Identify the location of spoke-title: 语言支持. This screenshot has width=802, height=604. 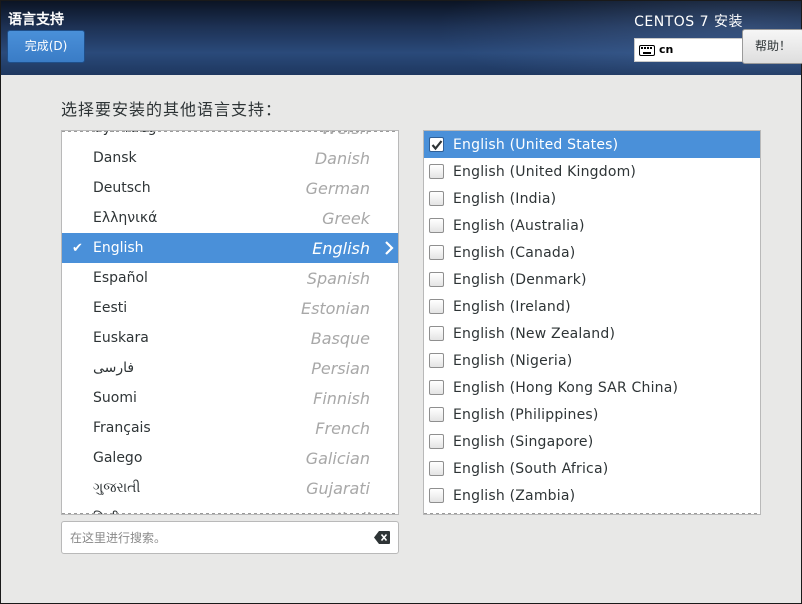
(36, 20).